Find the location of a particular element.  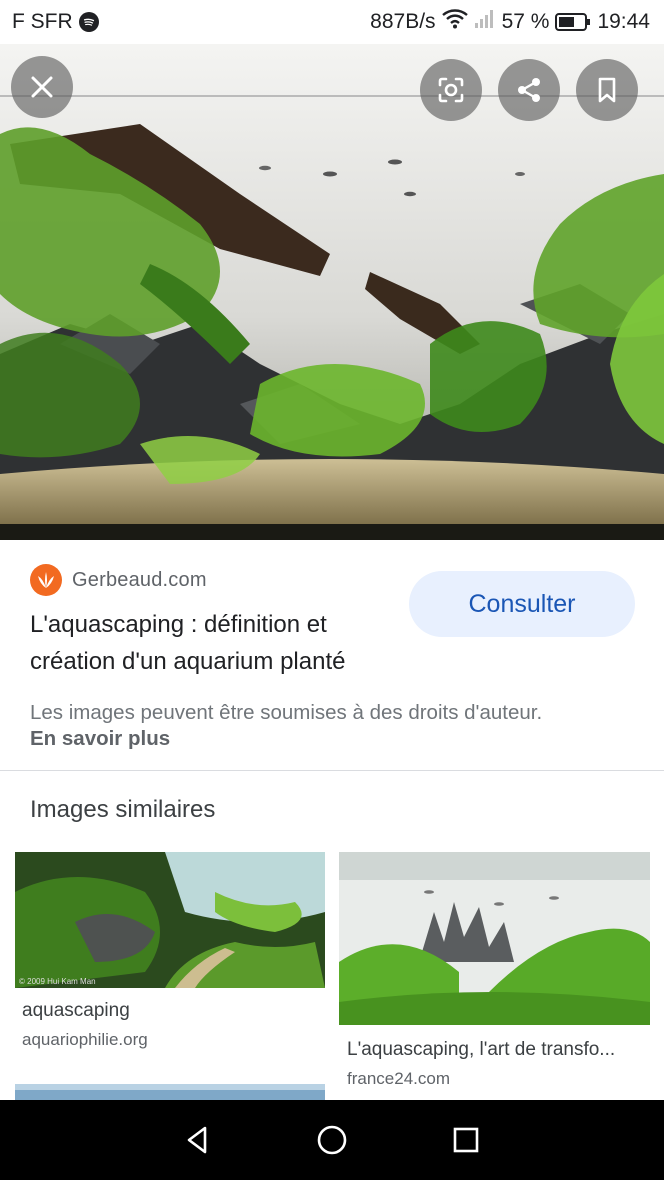

battery-icon is located at coordinates (573, 22).